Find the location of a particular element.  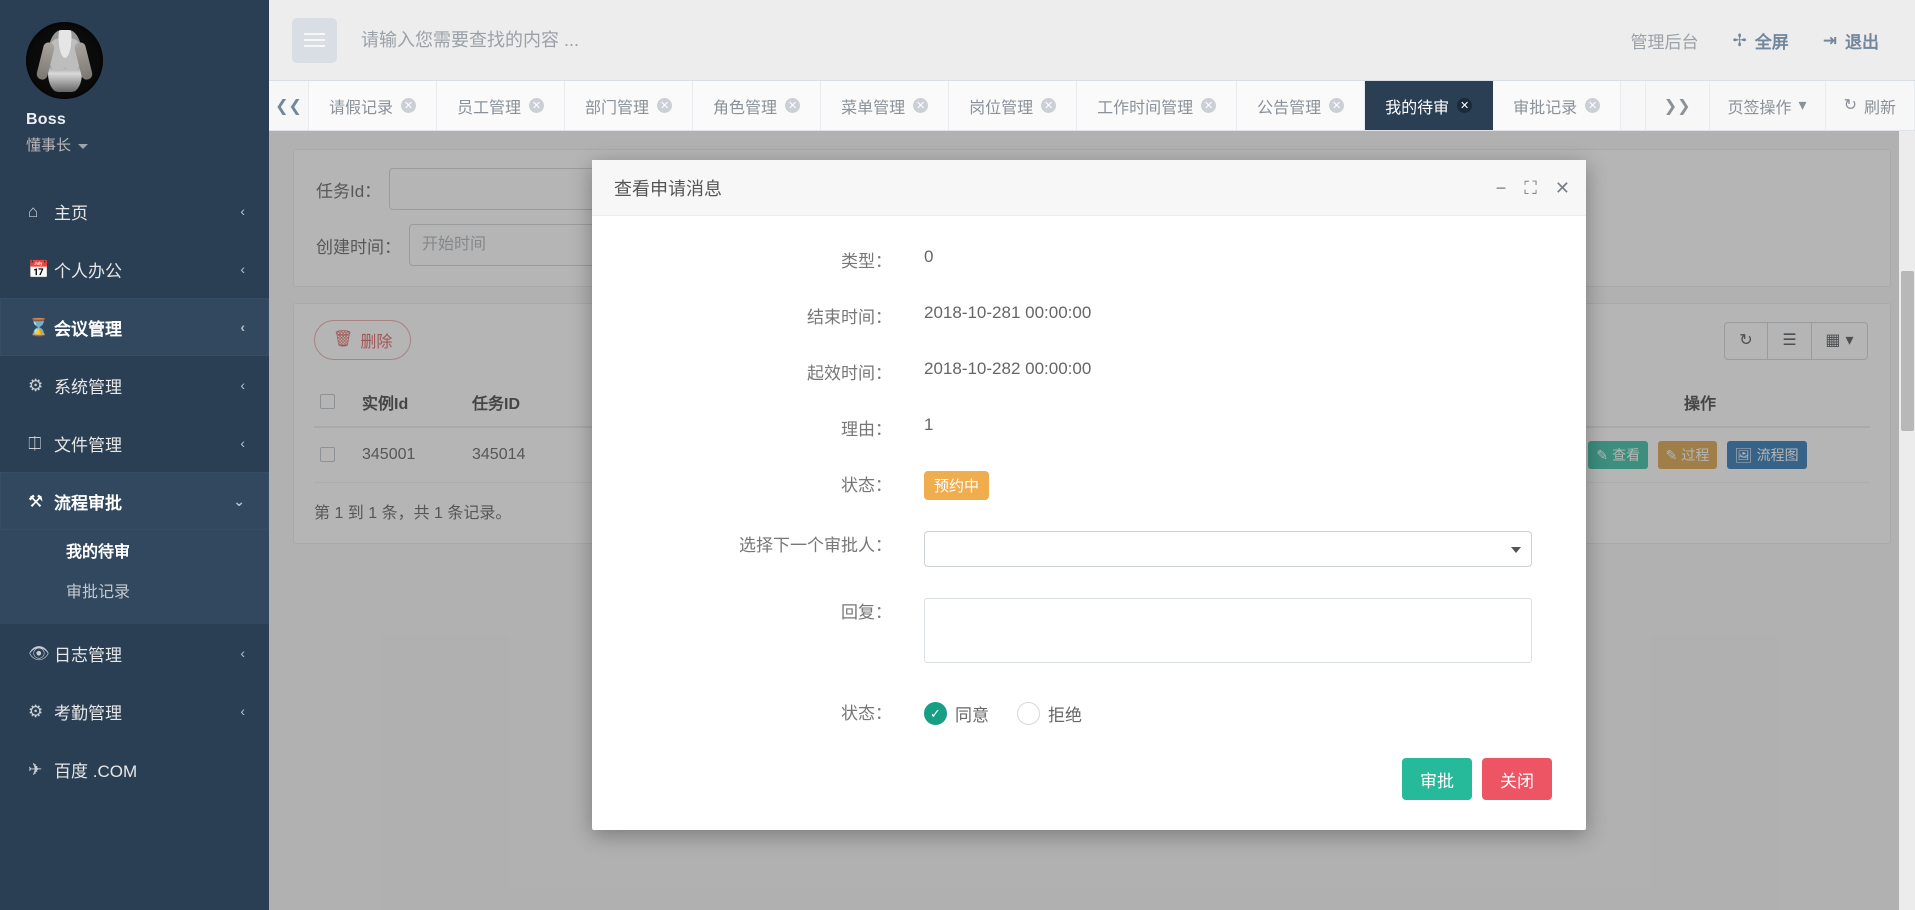

sidebar-item-file-management: ⎅ 文件管理 ‹ is located at coordinates (134, 443).